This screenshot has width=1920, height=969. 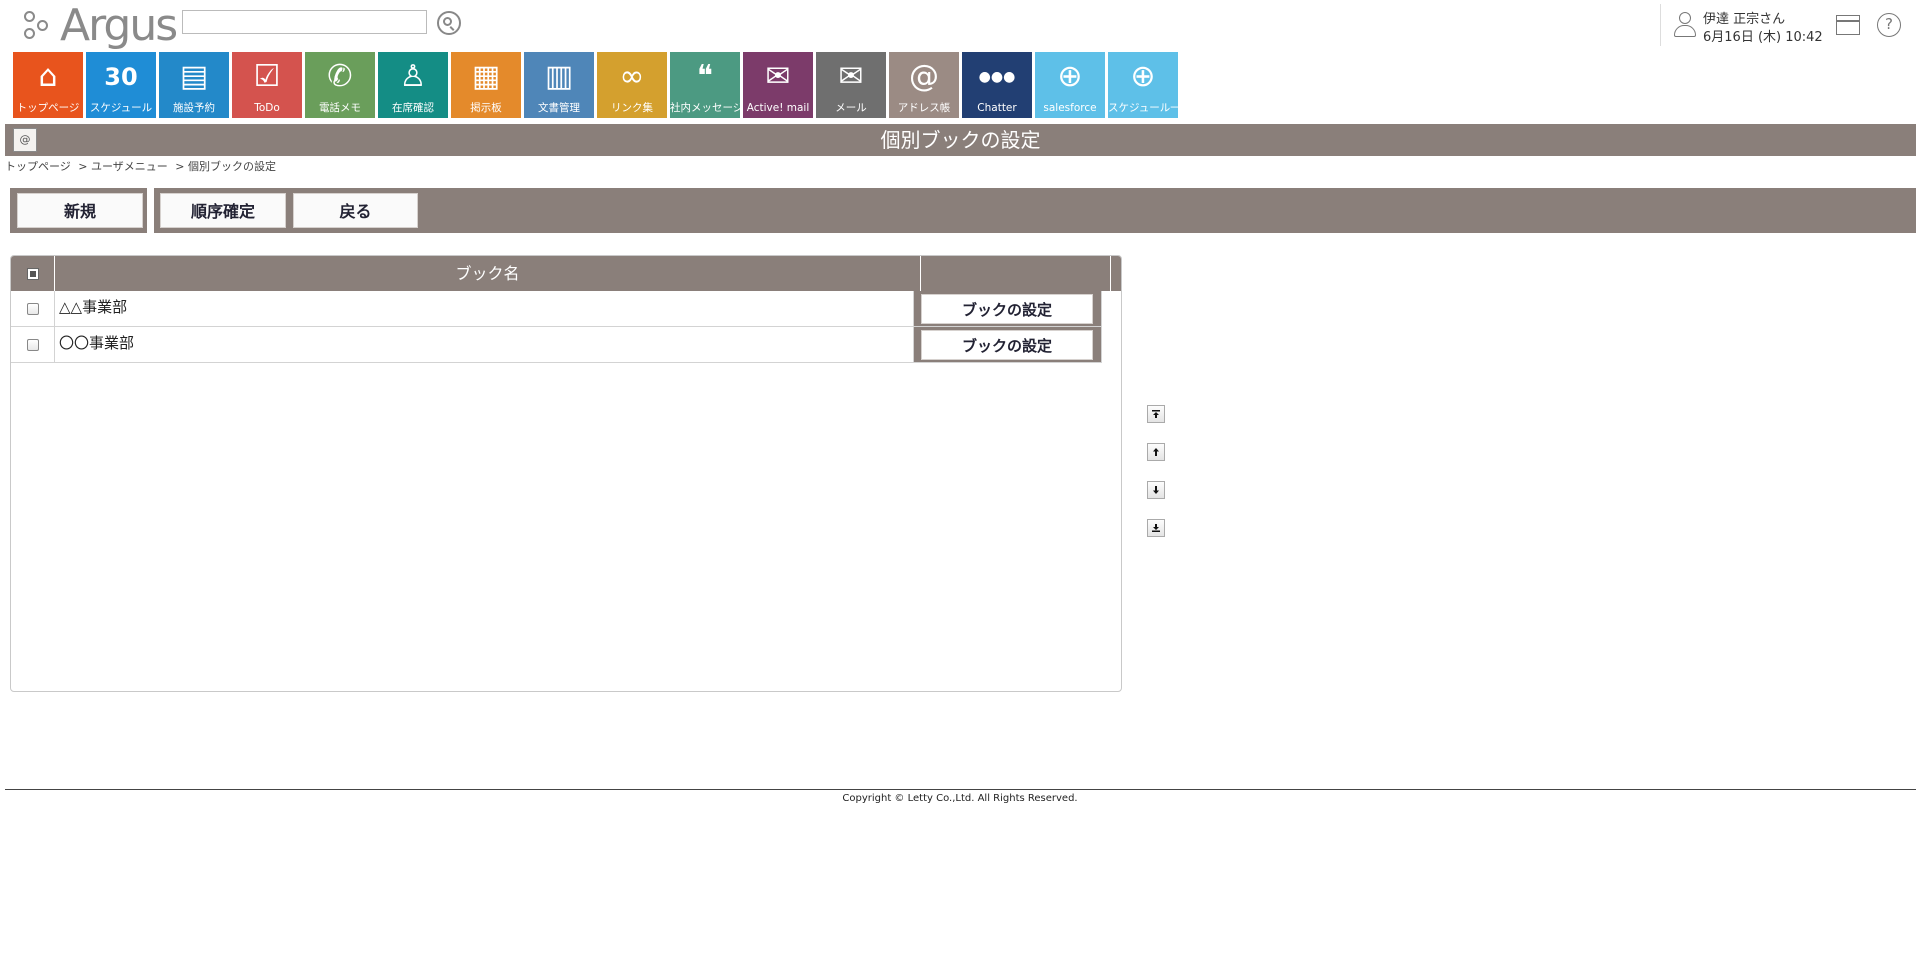 What do you see at coordinates (851, 108) in the screenshot?
I see `app-tile-label: メール` at bounding box center [851, 108].